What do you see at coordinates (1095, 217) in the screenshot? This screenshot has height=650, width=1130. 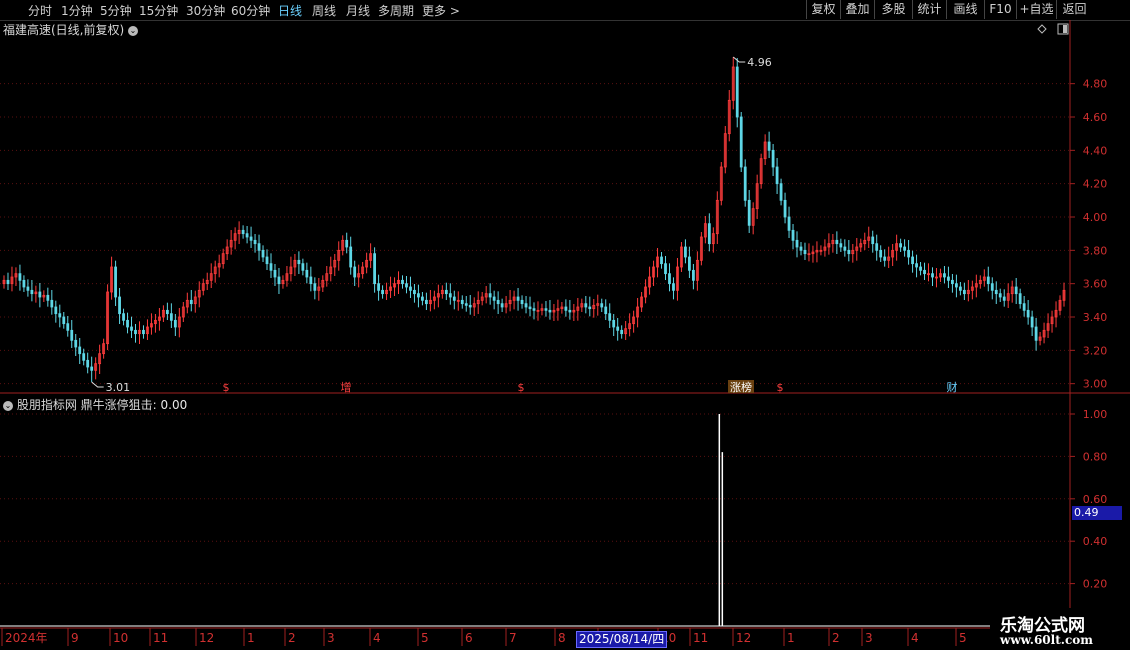 I see `y-axis-label-4: 4.00` at bounding box center [1095, 217].